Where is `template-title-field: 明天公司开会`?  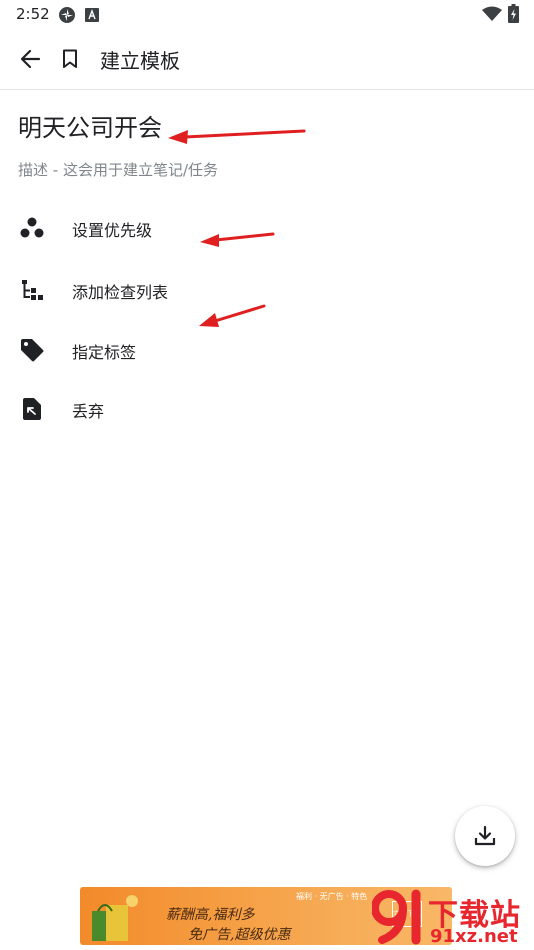
template-title-field: 明天公司开会 is located at coordinates (90, 125).